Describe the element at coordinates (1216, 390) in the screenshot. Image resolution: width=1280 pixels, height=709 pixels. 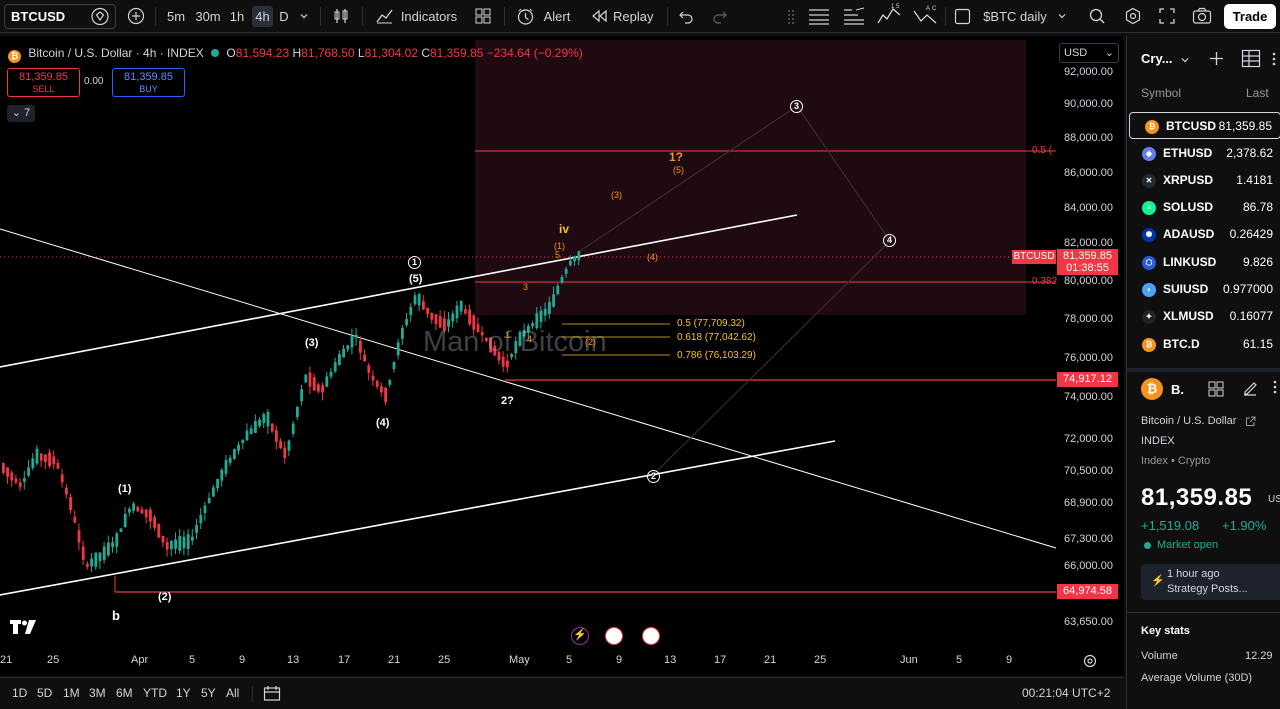
I see `grid-icon` at that location.